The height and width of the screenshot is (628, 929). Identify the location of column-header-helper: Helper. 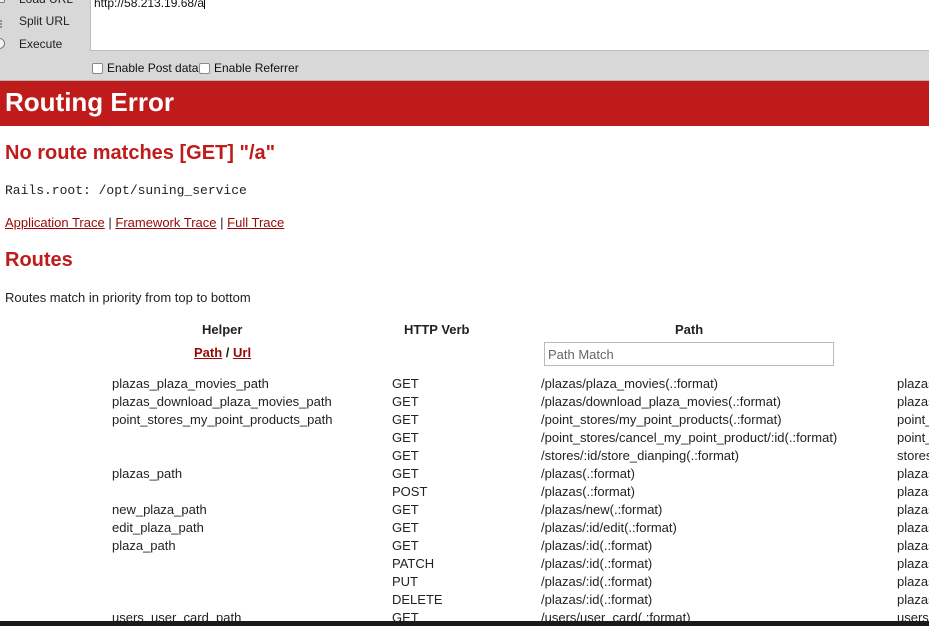
(222, 329).